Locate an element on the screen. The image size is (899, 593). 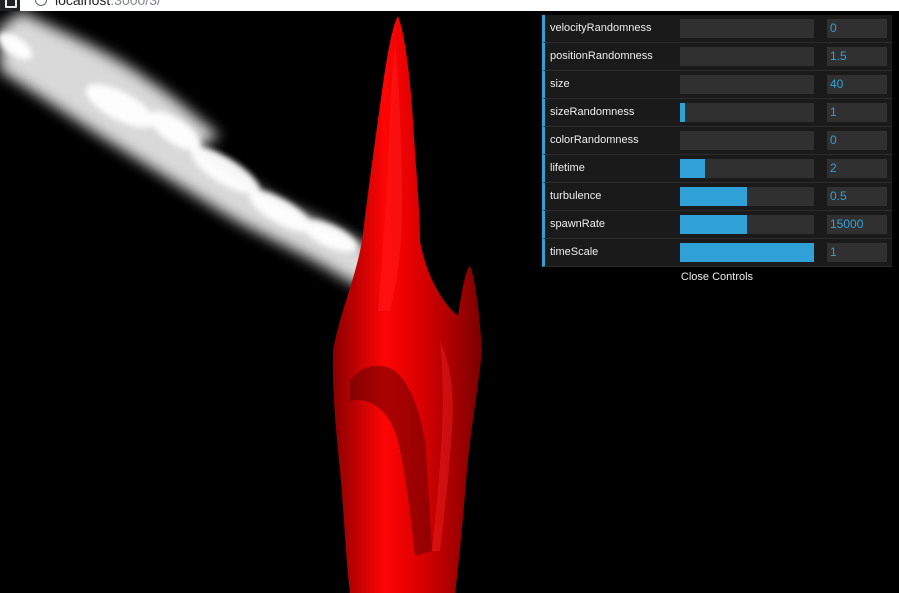
browser-tab-strip is located at coordinates (10, 5).